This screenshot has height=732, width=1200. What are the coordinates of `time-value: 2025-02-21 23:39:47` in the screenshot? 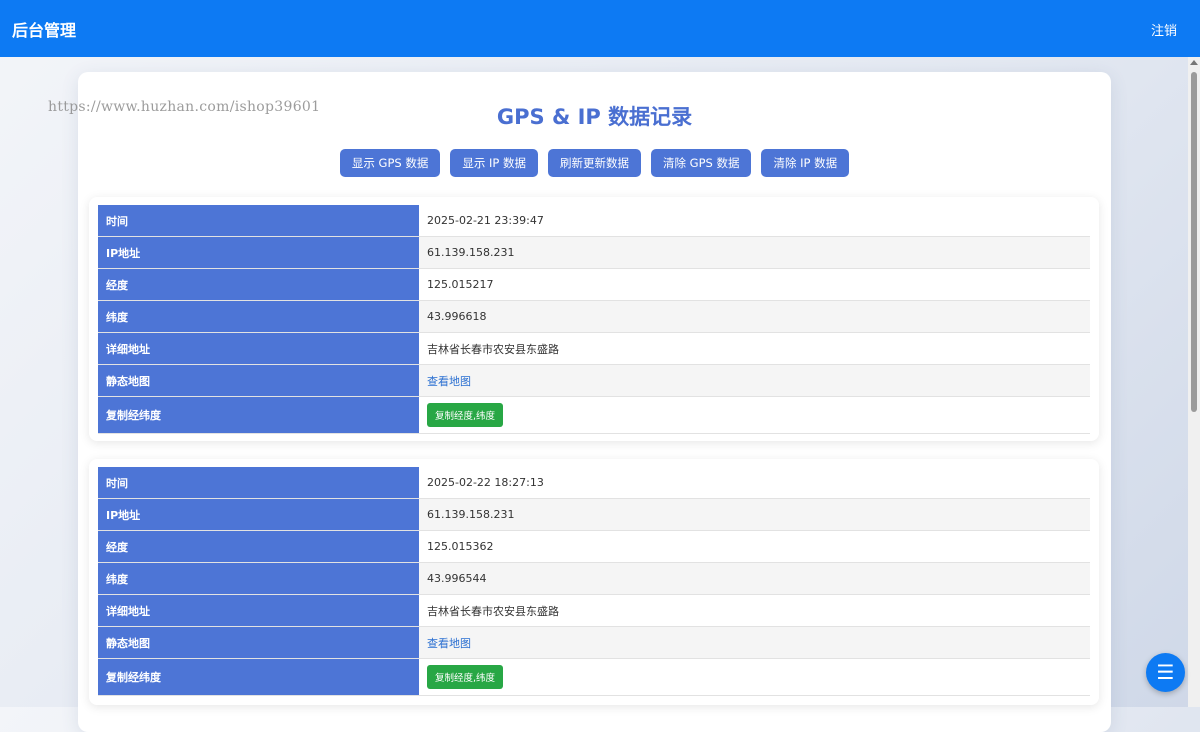 It's located at (754, 221).